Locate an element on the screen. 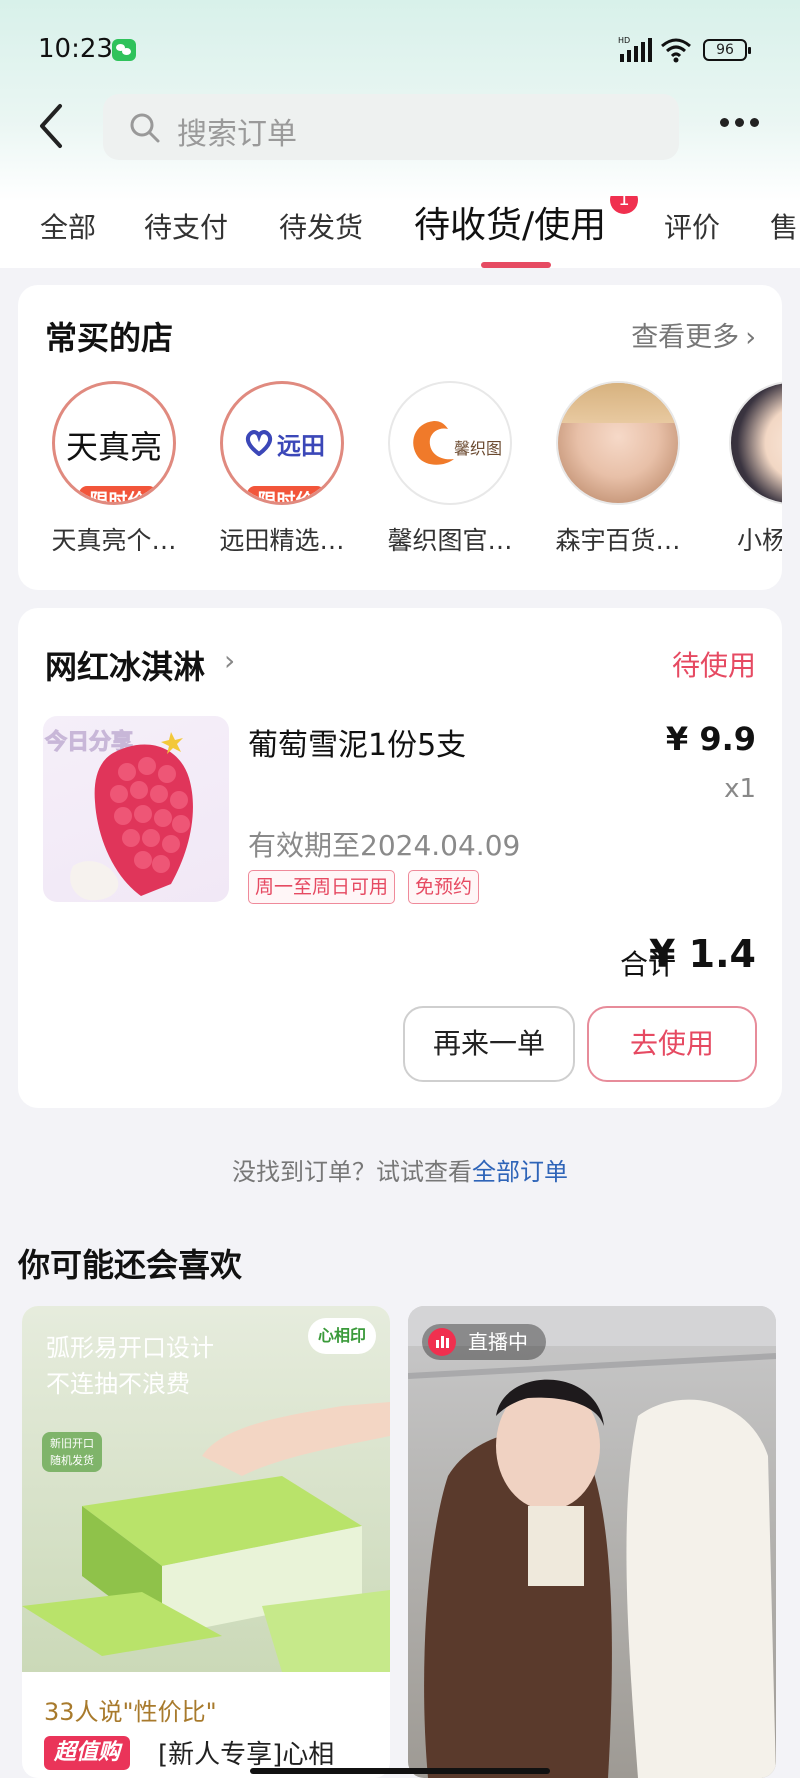 The width and height of the screenshot is (800, 1778). store-logo: 馨织图 is located at coordinates (450, 443).